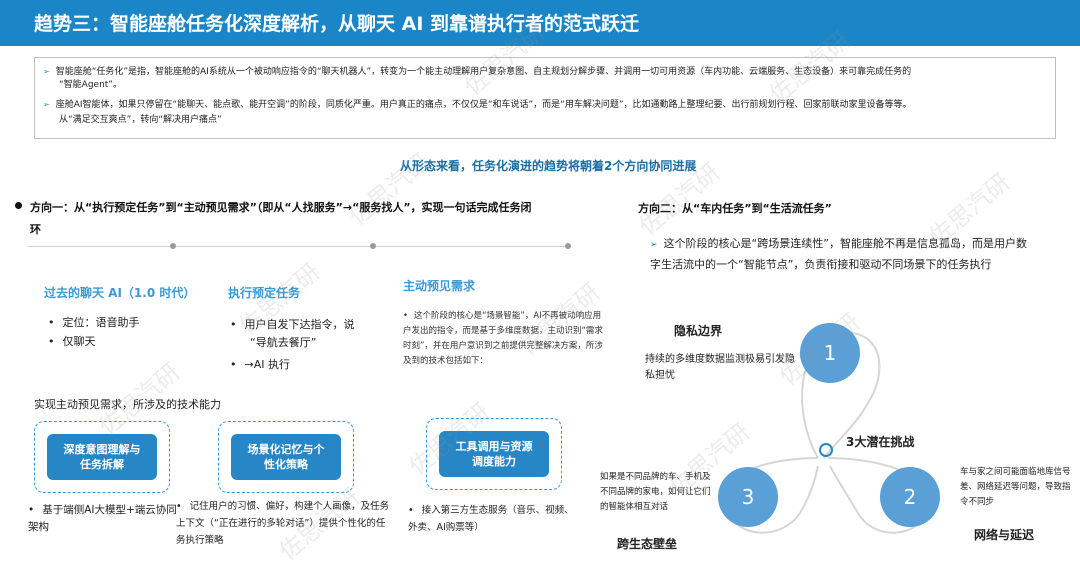 Image resolution: width=1080 pixels, height=567 pixels. What do you see at coordinates (260, 365) in the screenshot?
I see `list-item: →AI 执行` at bounding box center [260, 365].